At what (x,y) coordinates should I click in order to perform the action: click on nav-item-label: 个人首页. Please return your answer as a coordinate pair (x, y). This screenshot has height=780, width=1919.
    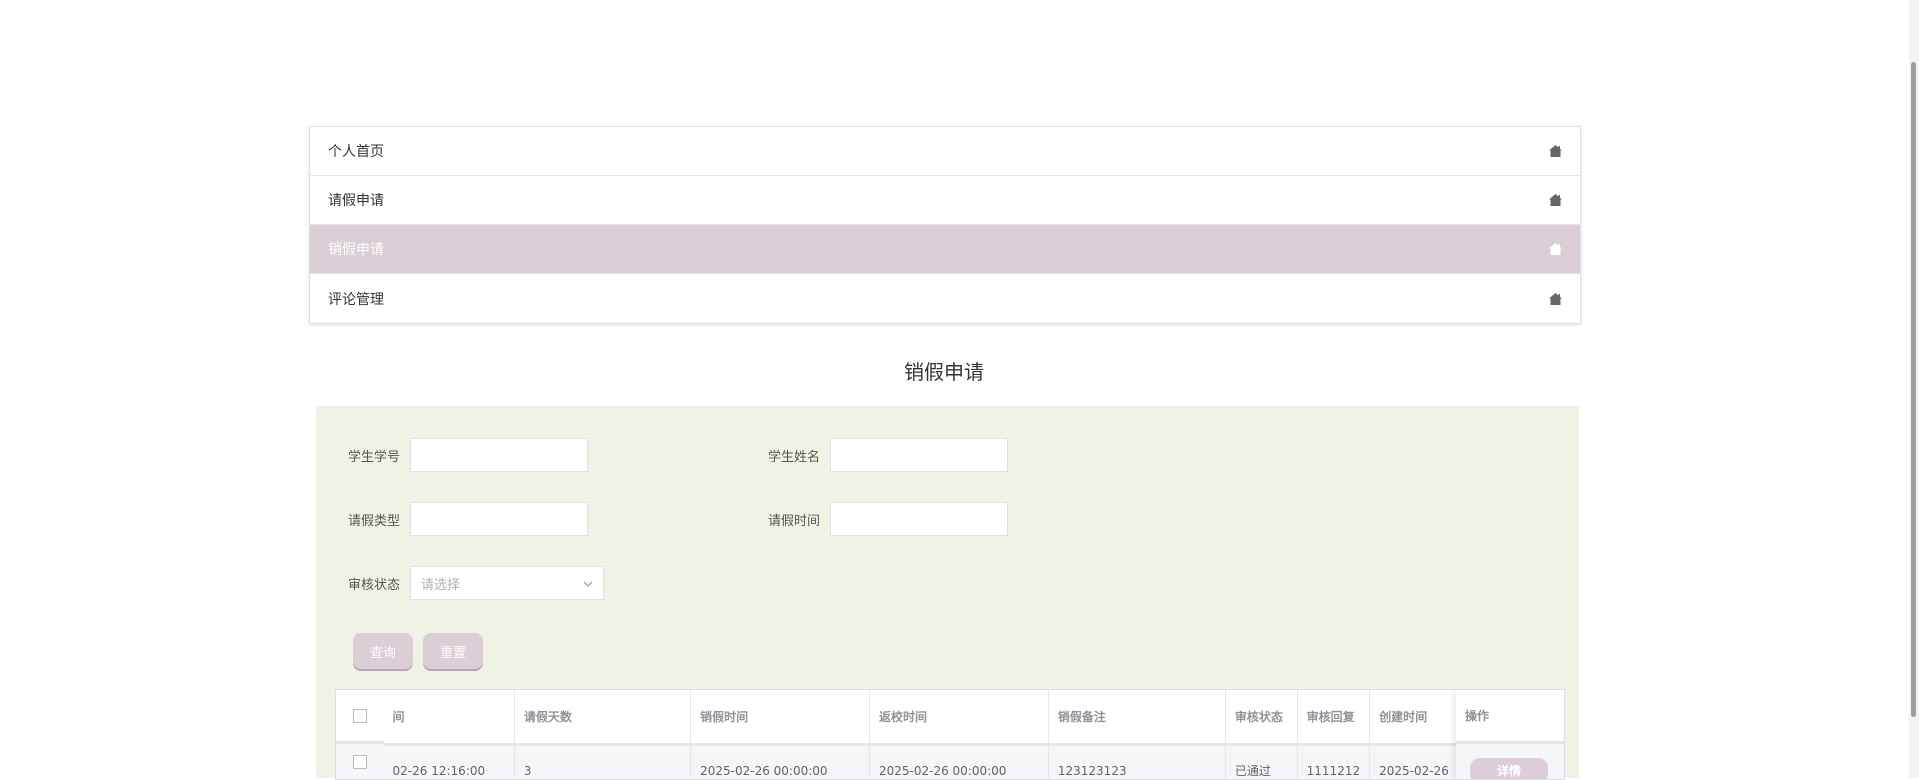
    Looking at the image, I should click on (356, 151).